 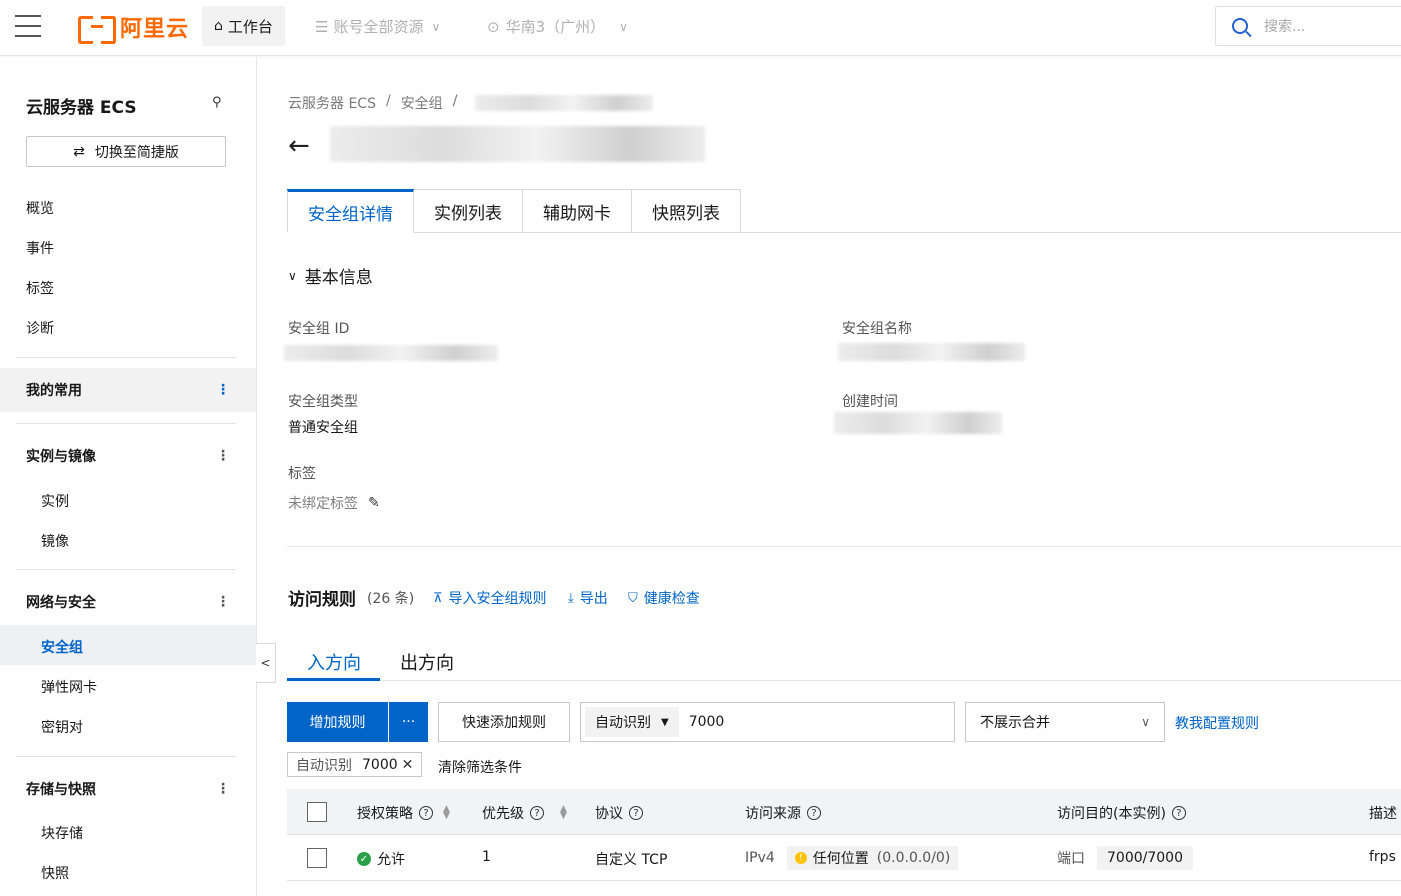 I want to click on edit-icon: ✎, so click(x=374, y=503).